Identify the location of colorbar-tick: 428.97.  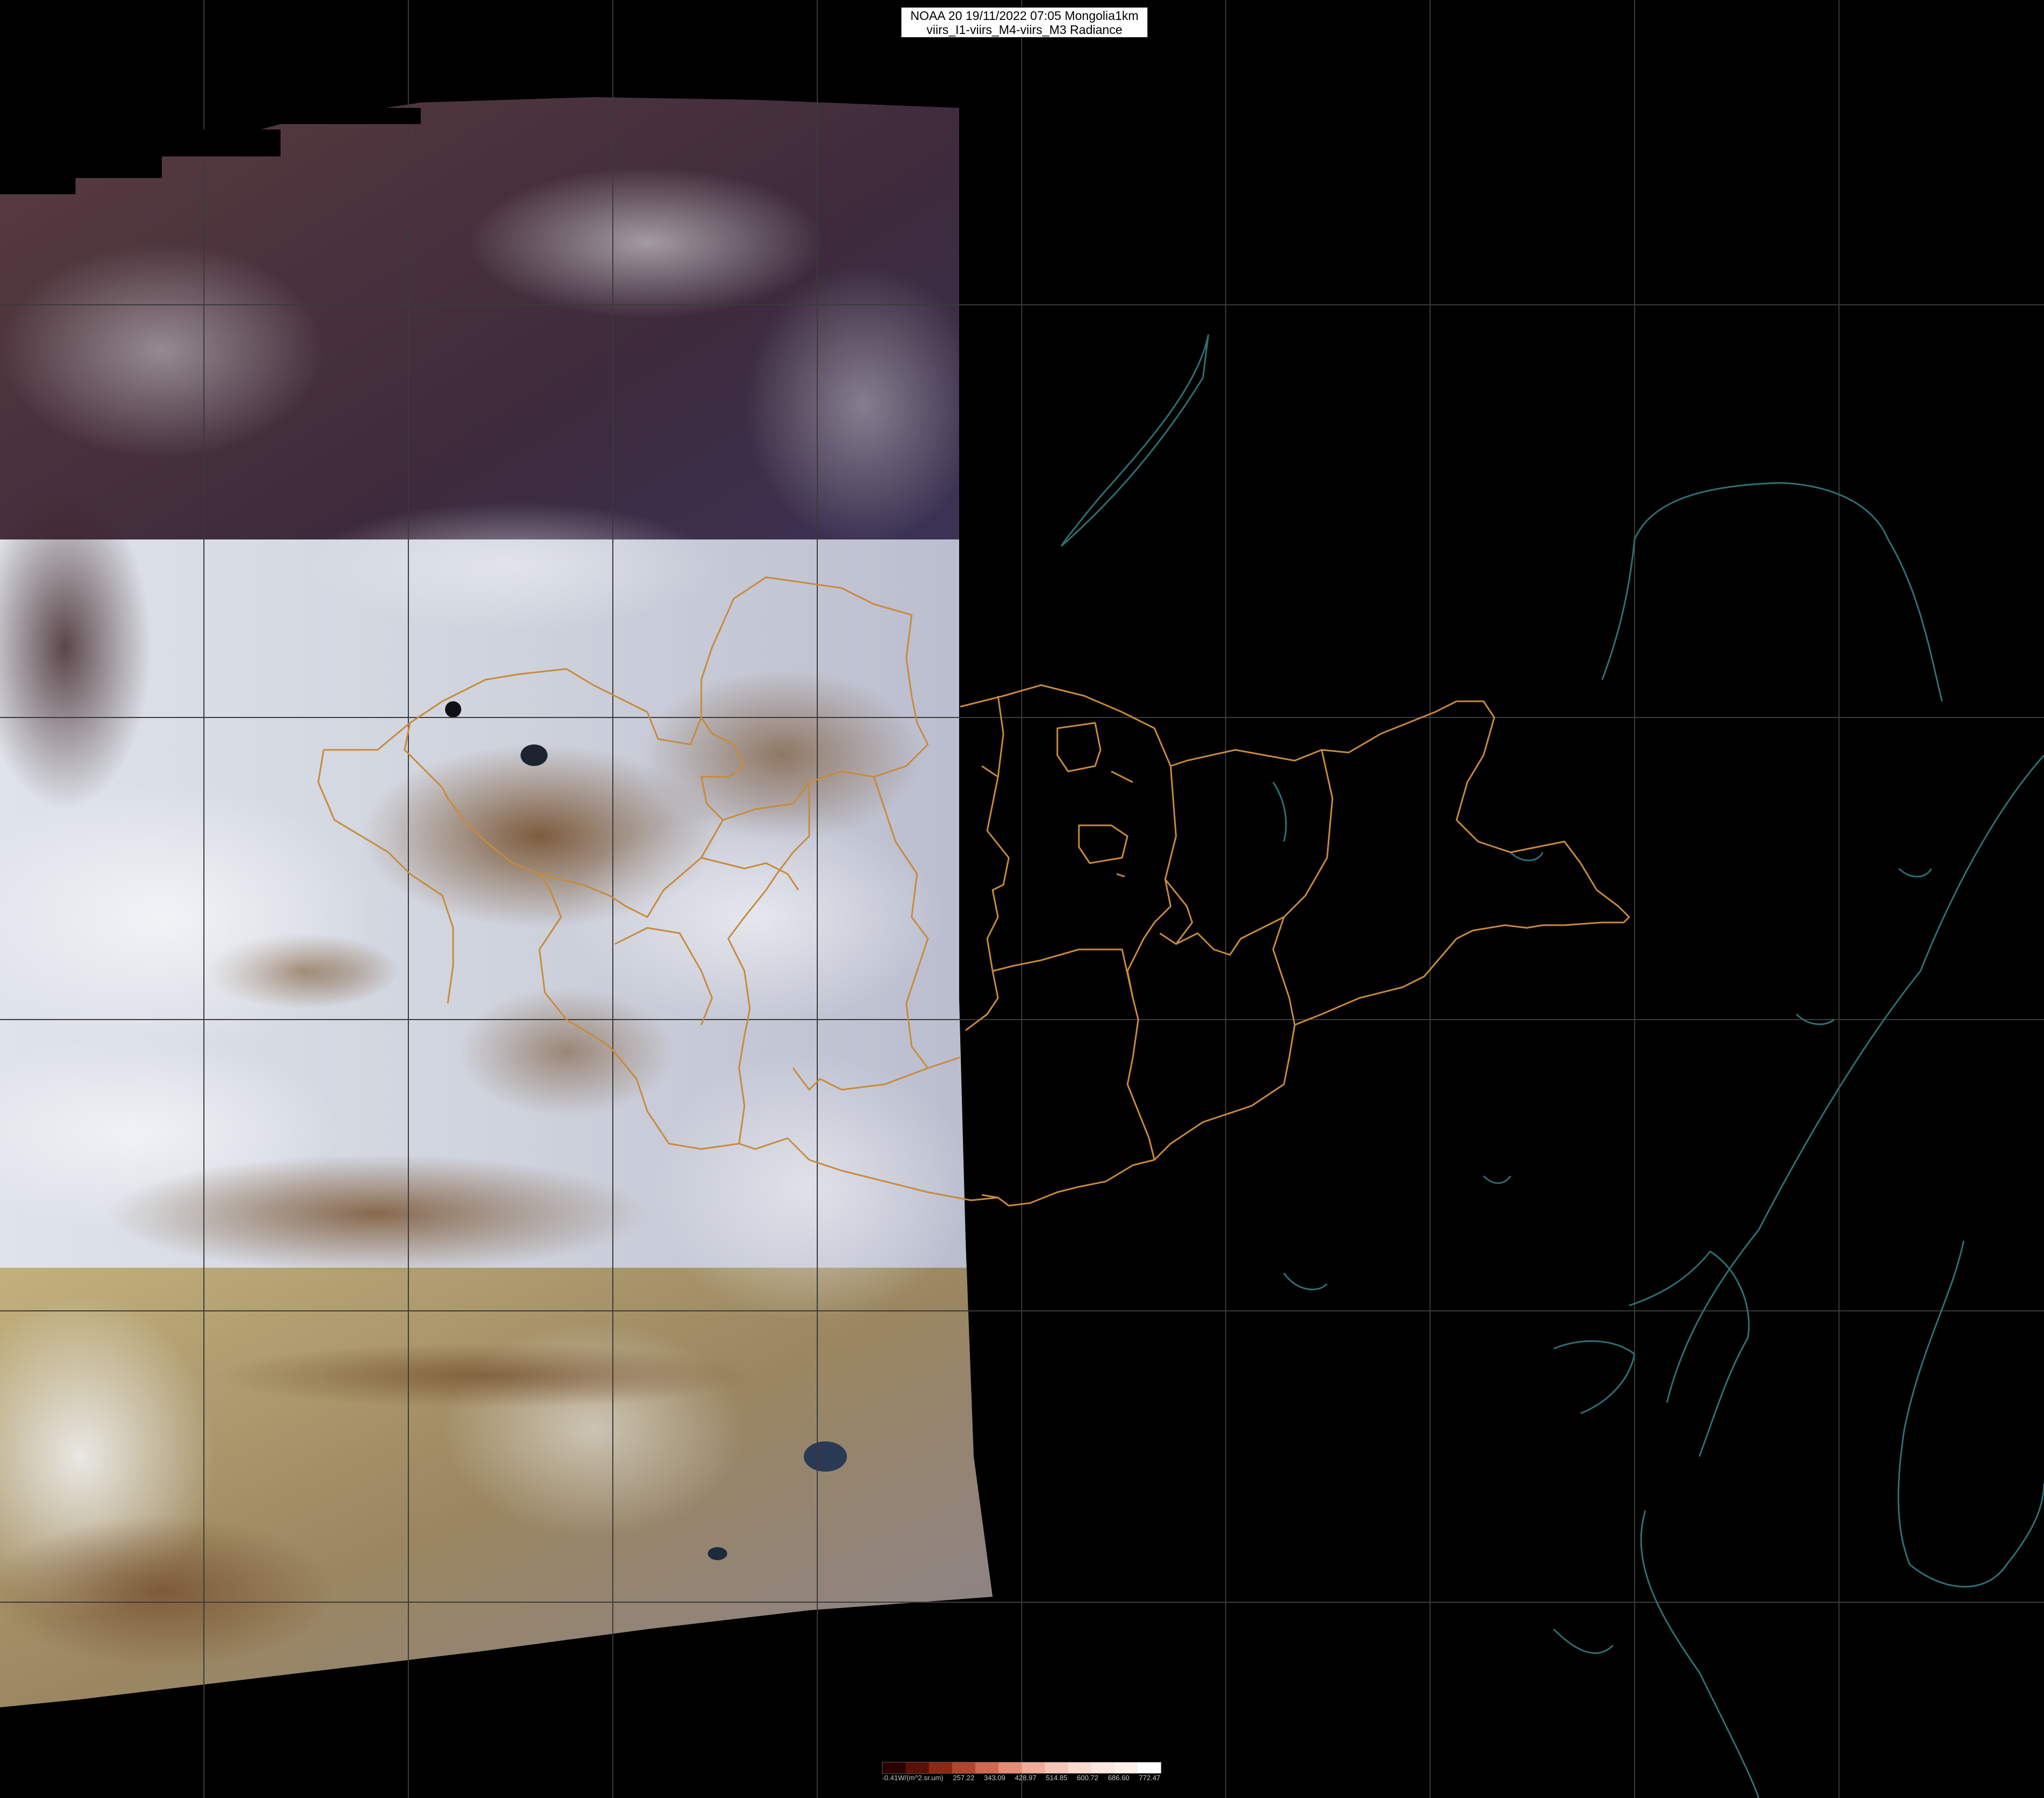
(1026, 1778).